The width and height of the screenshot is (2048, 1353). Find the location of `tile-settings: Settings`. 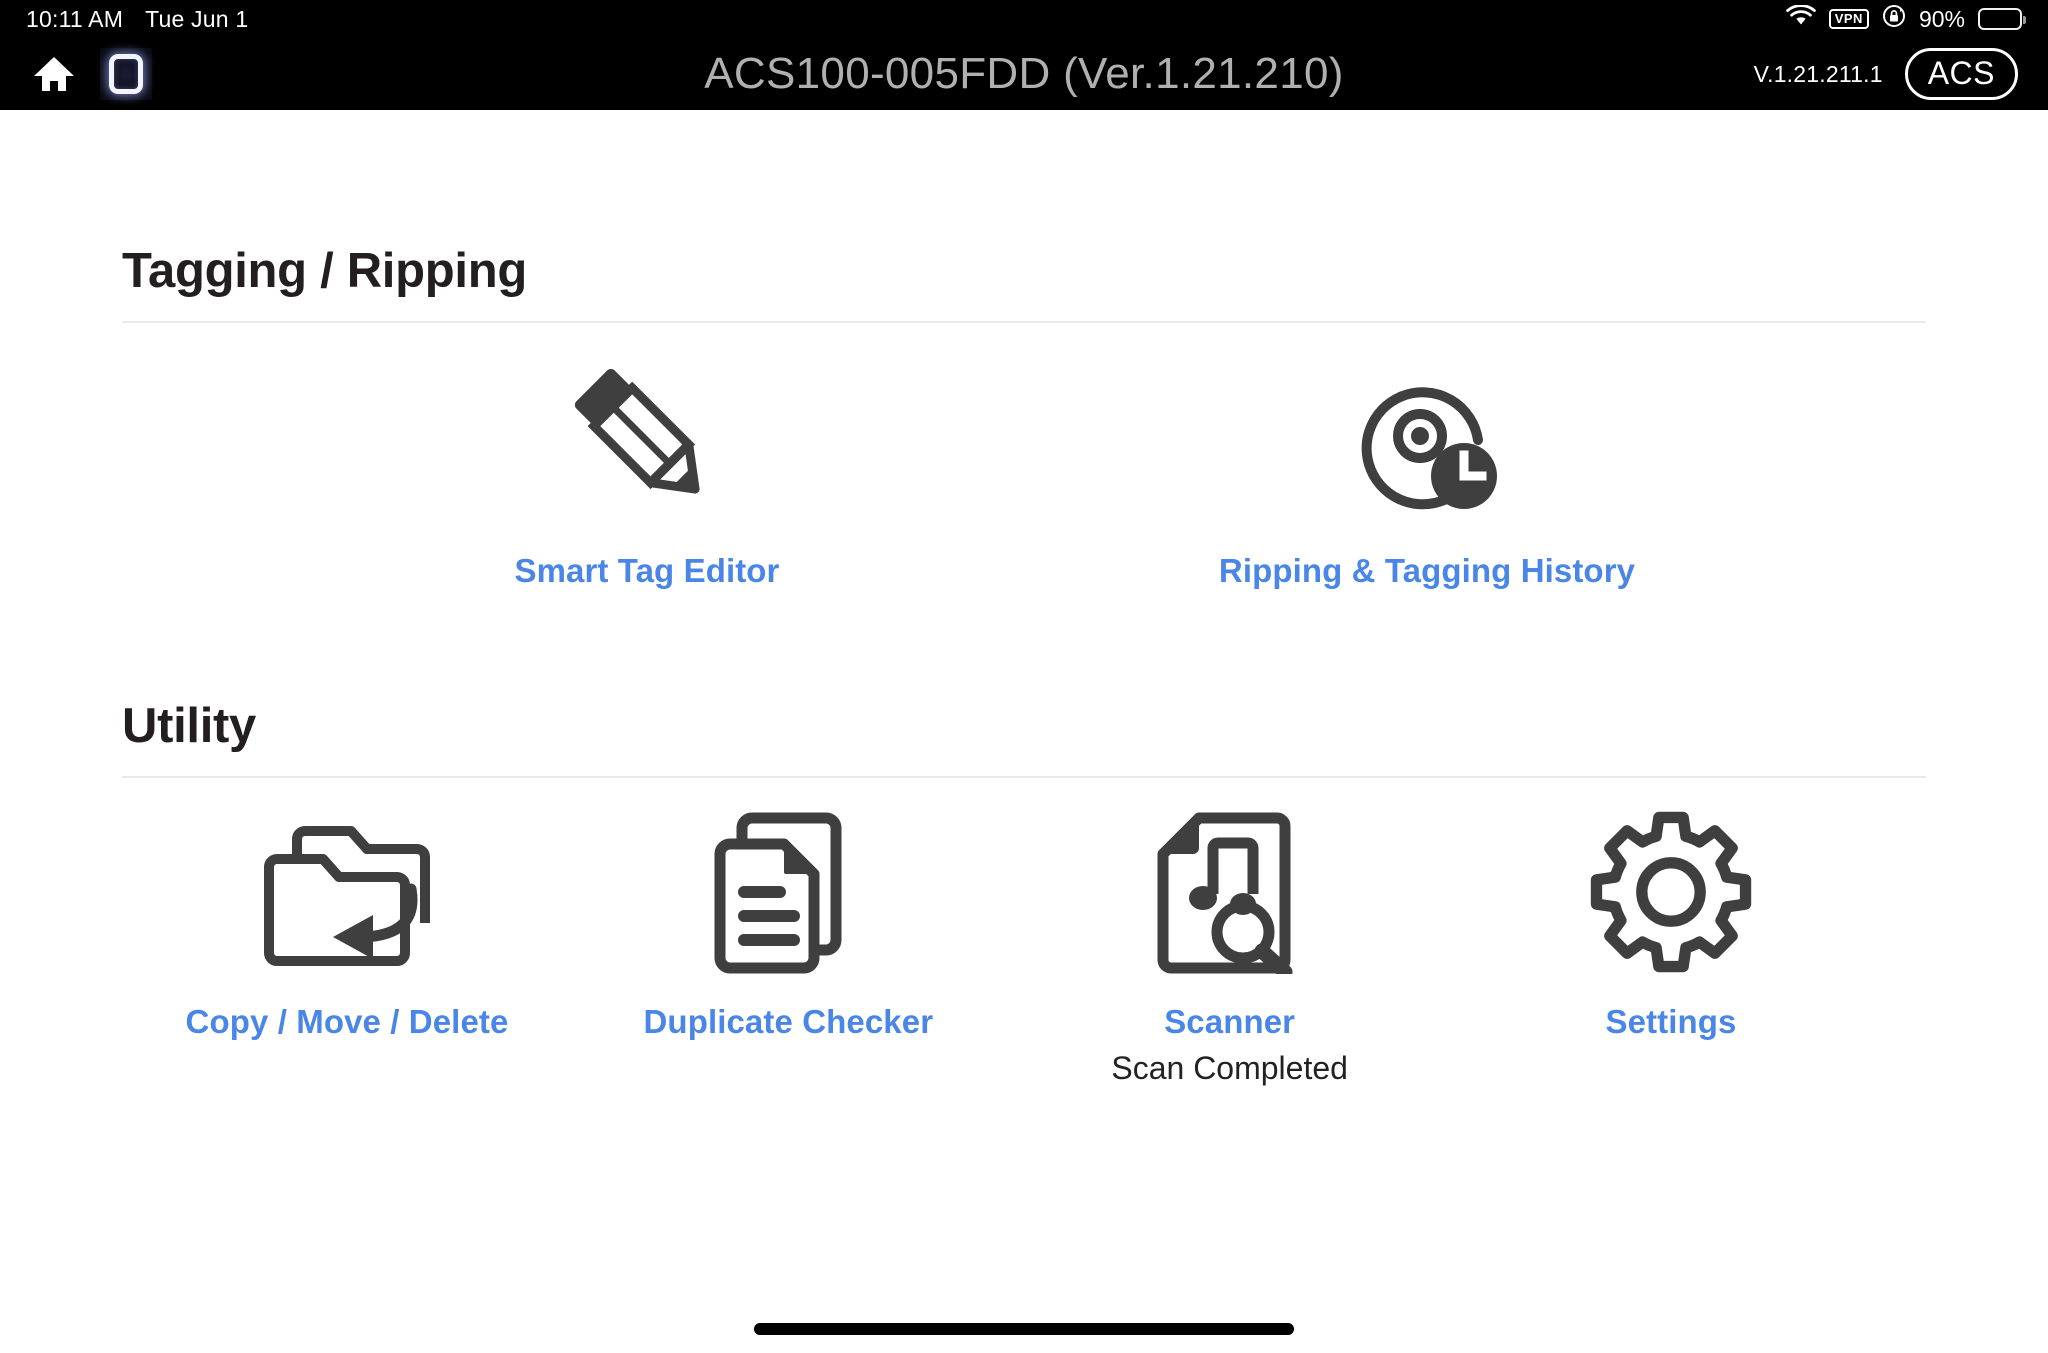

tile-settings: Settings is located at coordinates (1671, 925).